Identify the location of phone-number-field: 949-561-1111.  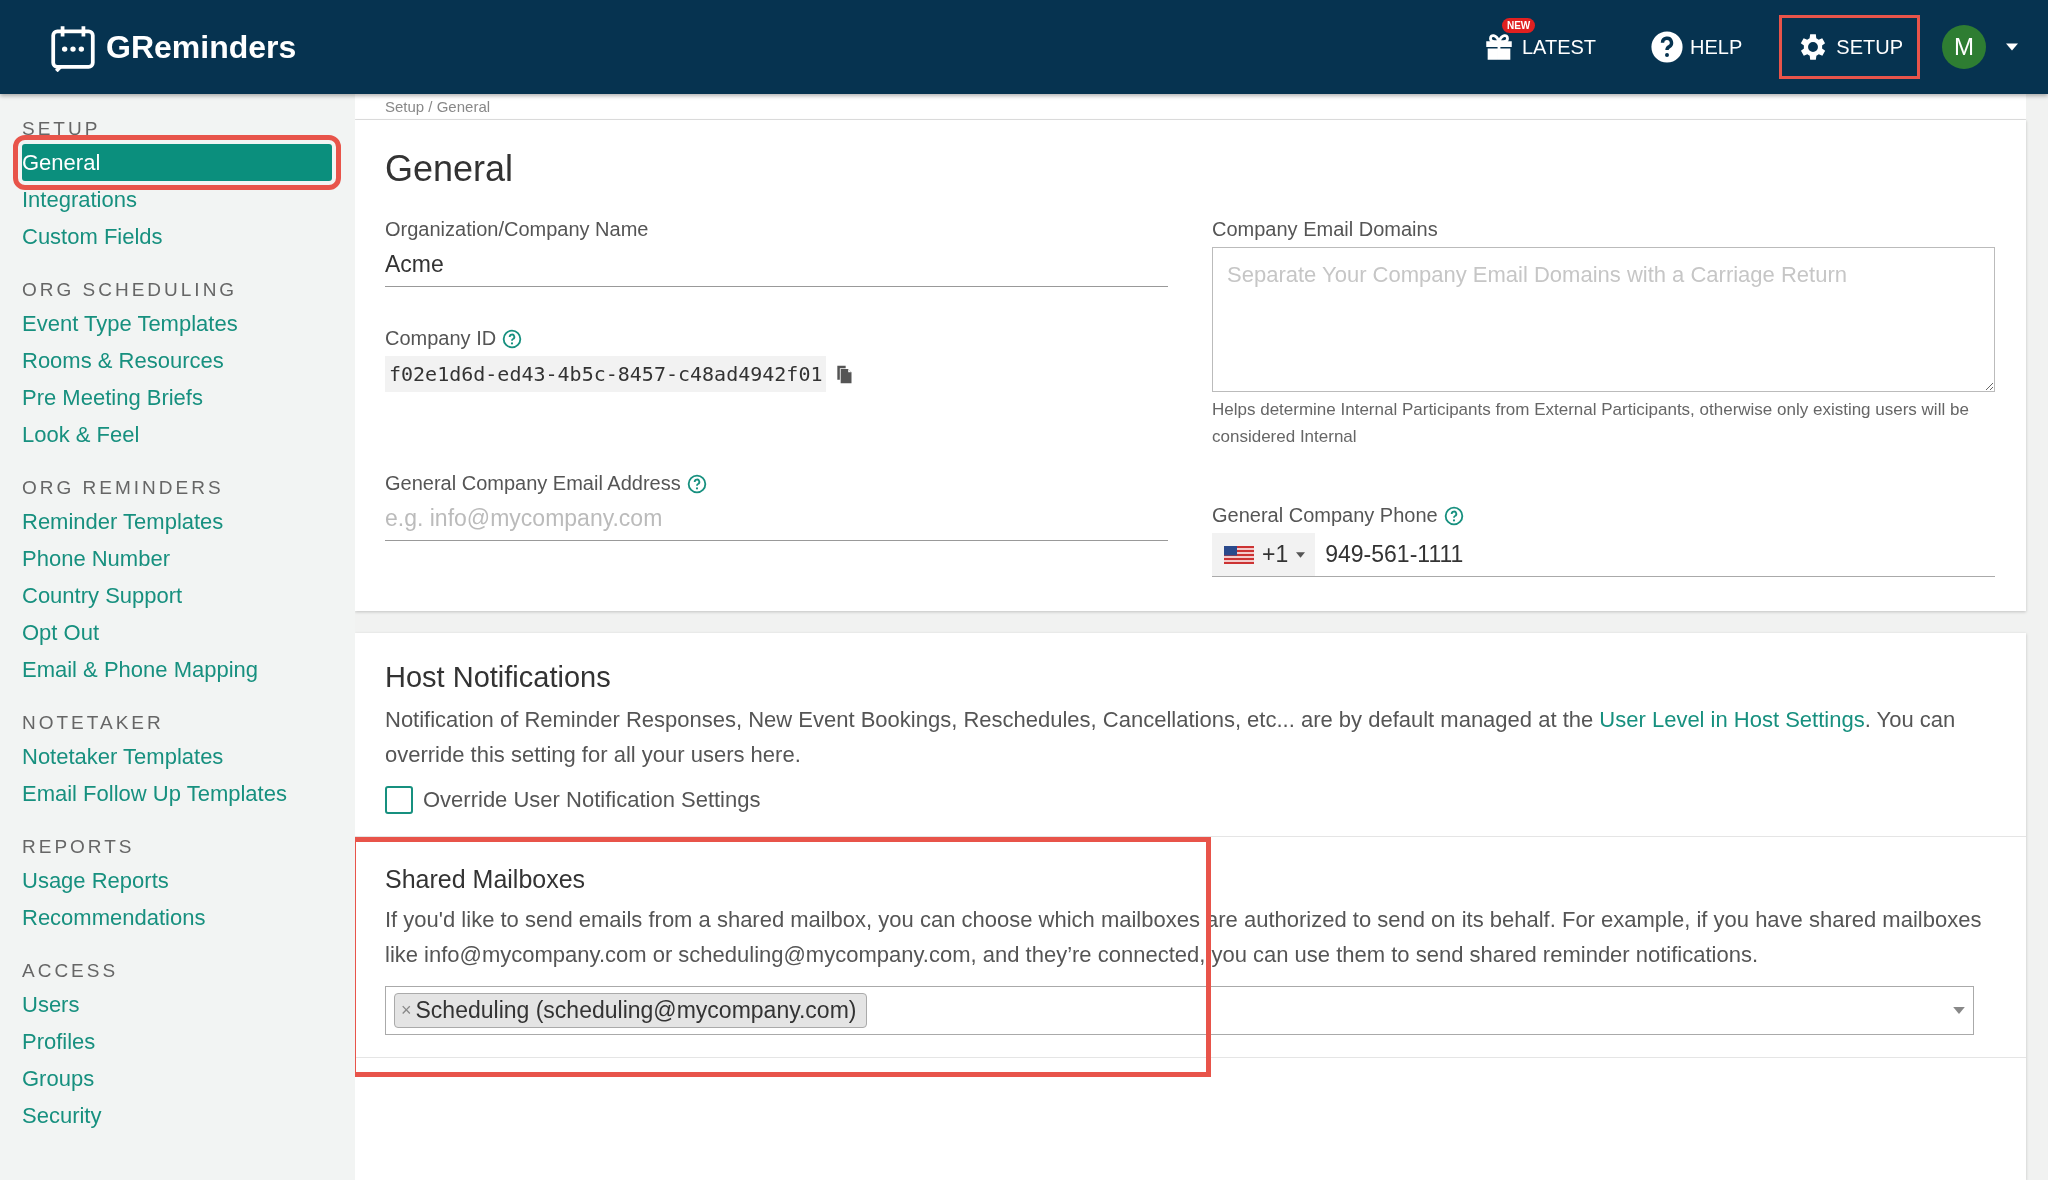
(1389, 554).